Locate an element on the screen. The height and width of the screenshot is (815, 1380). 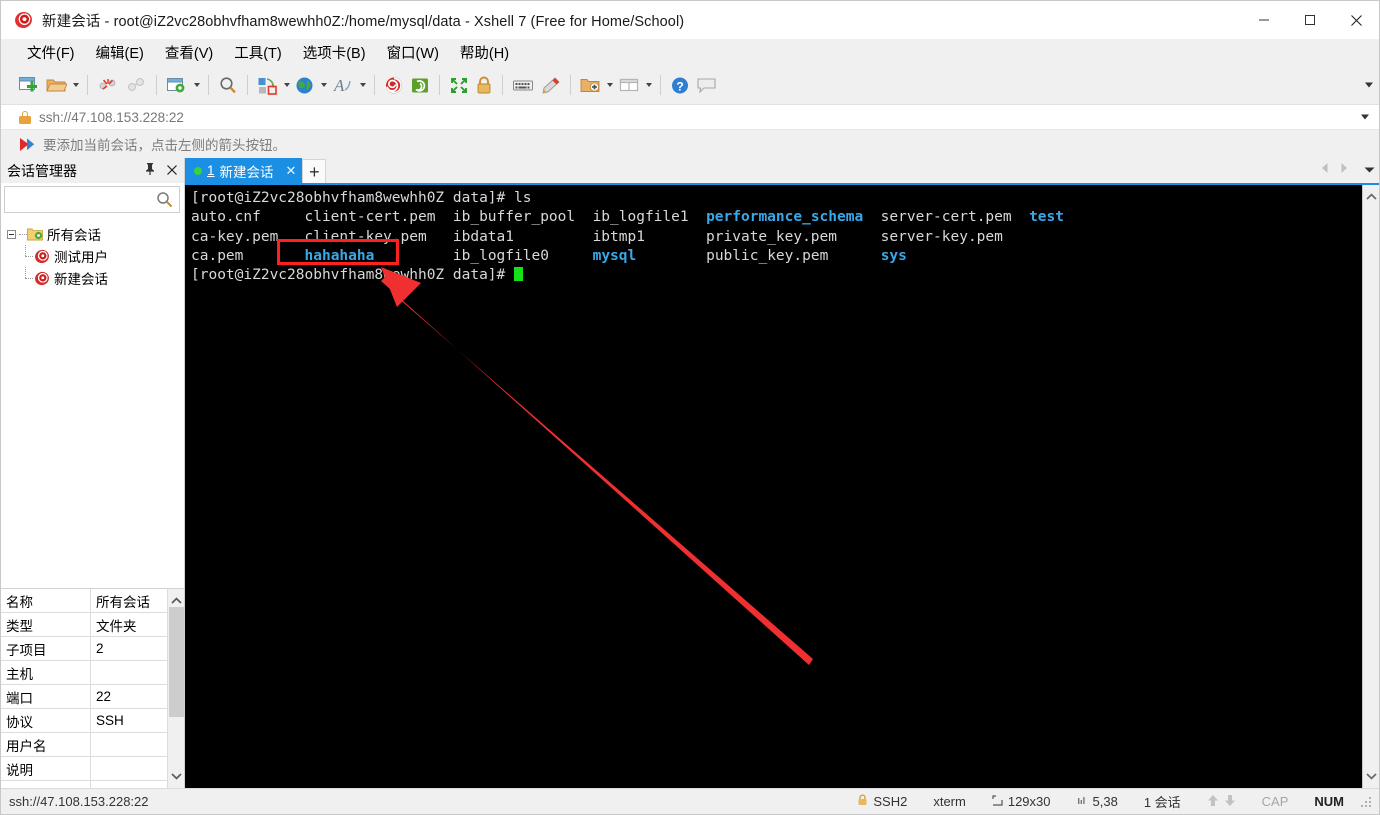
close-button is located at coordinates (1356, 20).